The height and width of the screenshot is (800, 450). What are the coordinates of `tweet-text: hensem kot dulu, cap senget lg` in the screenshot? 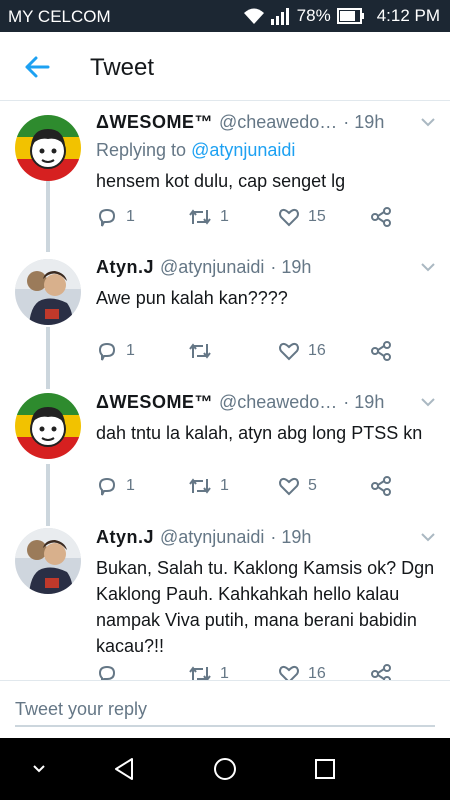 It's located at (221, 181).